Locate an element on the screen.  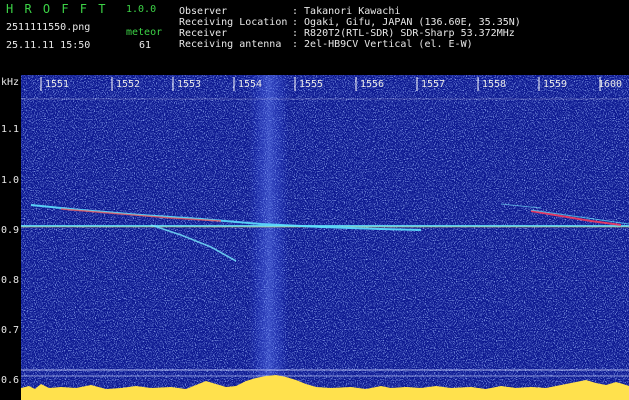
y-tick-label: 1.0 is located at coordinates (10, 180).